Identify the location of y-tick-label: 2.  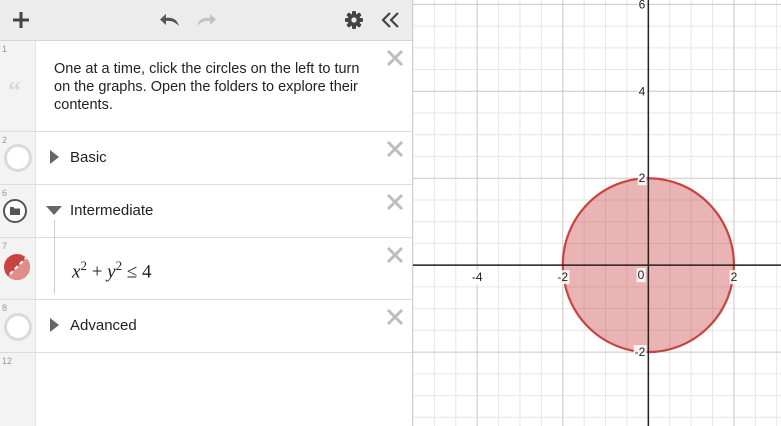
(642, 178).